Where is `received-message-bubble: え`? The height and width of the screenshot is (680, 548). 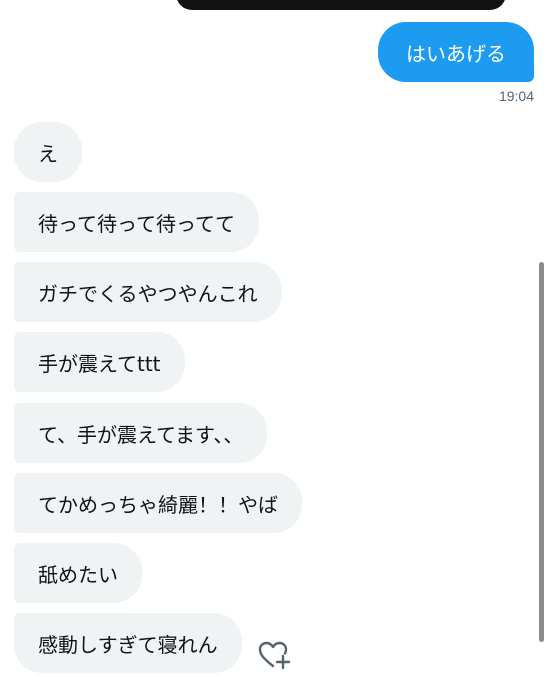 received-message-bubble: え is located at coordinates (48, 152).